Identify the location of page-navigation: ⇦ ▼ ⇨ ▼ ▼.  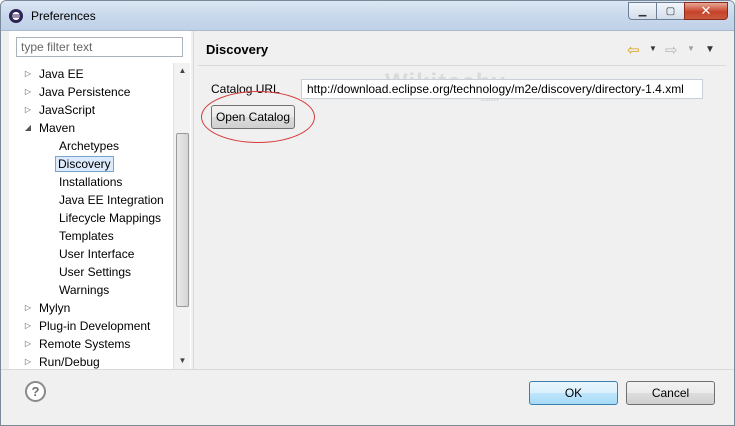
(677, 50).